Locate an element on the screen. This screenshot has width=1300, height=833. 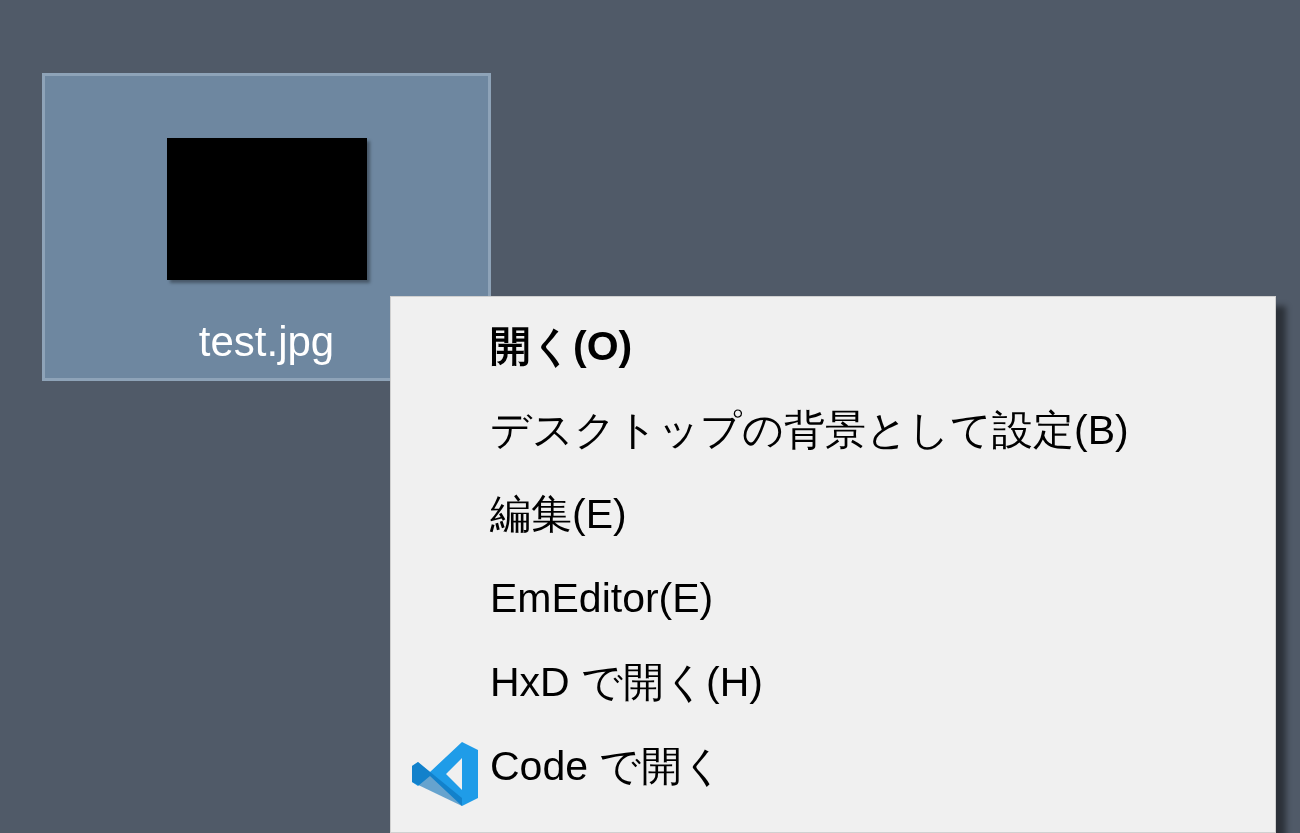
menu-item: HxD で開く(H) is located at coordinates (833, 683).